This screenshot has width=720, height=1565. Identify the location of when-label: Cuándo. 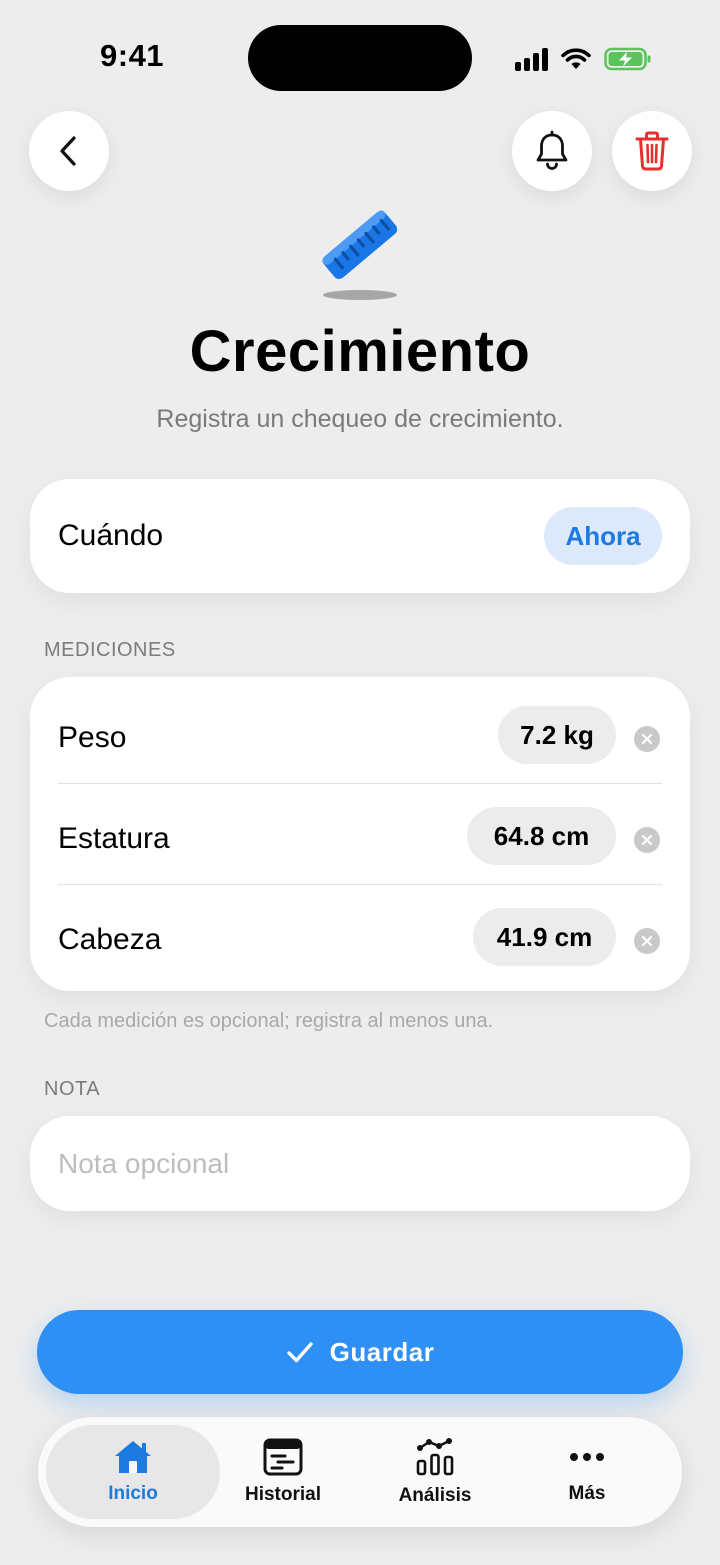
(111, 535).